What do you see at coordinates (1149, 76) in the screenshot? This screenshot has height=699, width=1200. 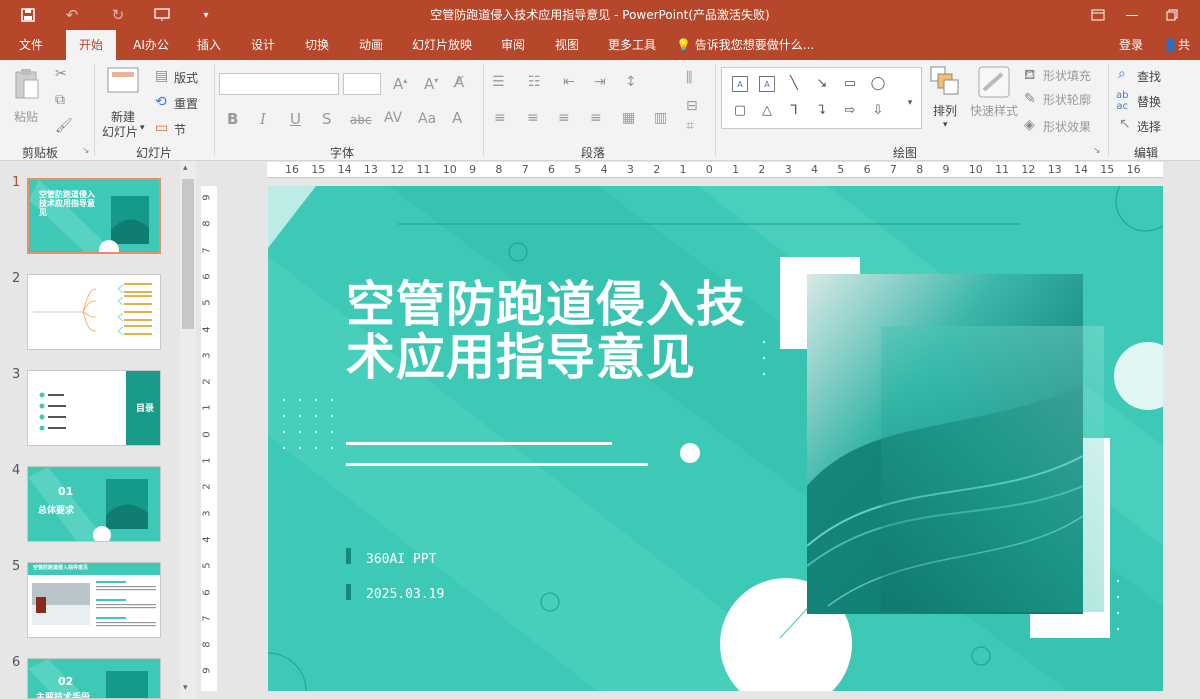 I see `find-button: 查找` at bounding box center [1149, 76].